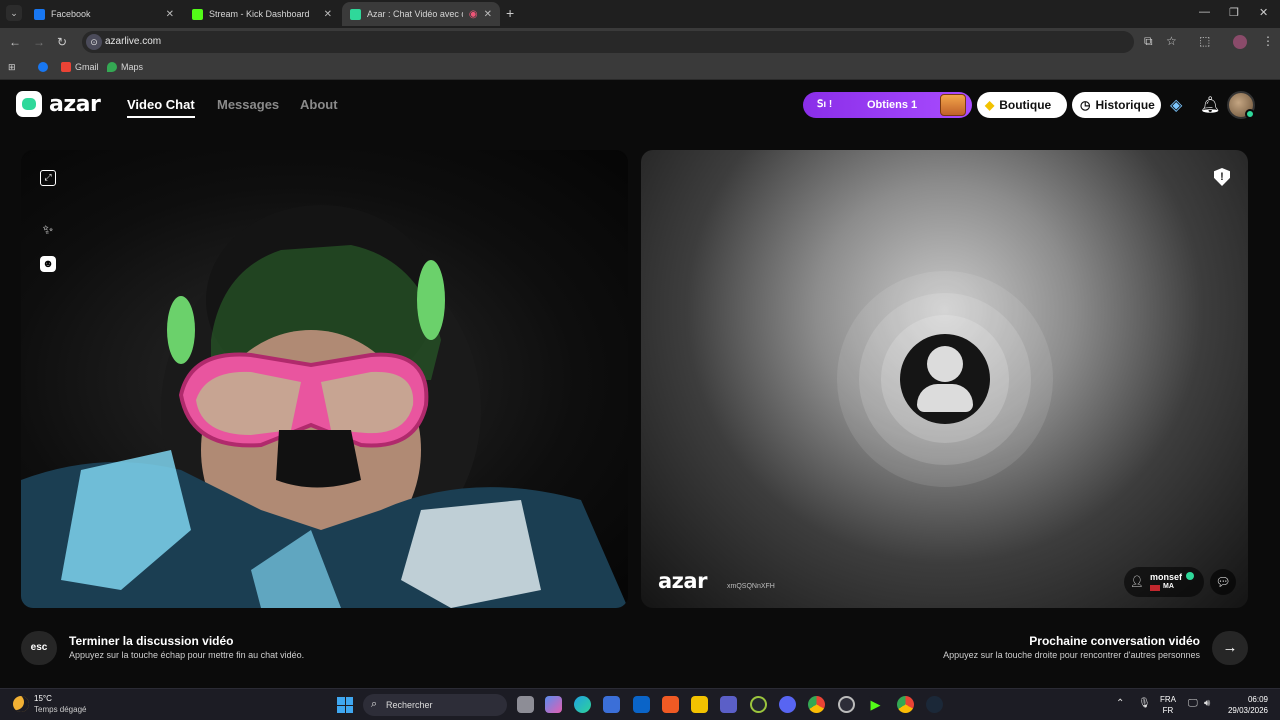 The height and width of the screenshot is (720, 1280). What do you see at coordinates (48, 264) in the screenshot?
I see `face-filter-icon: ☻` at bounding box center [48, 264].